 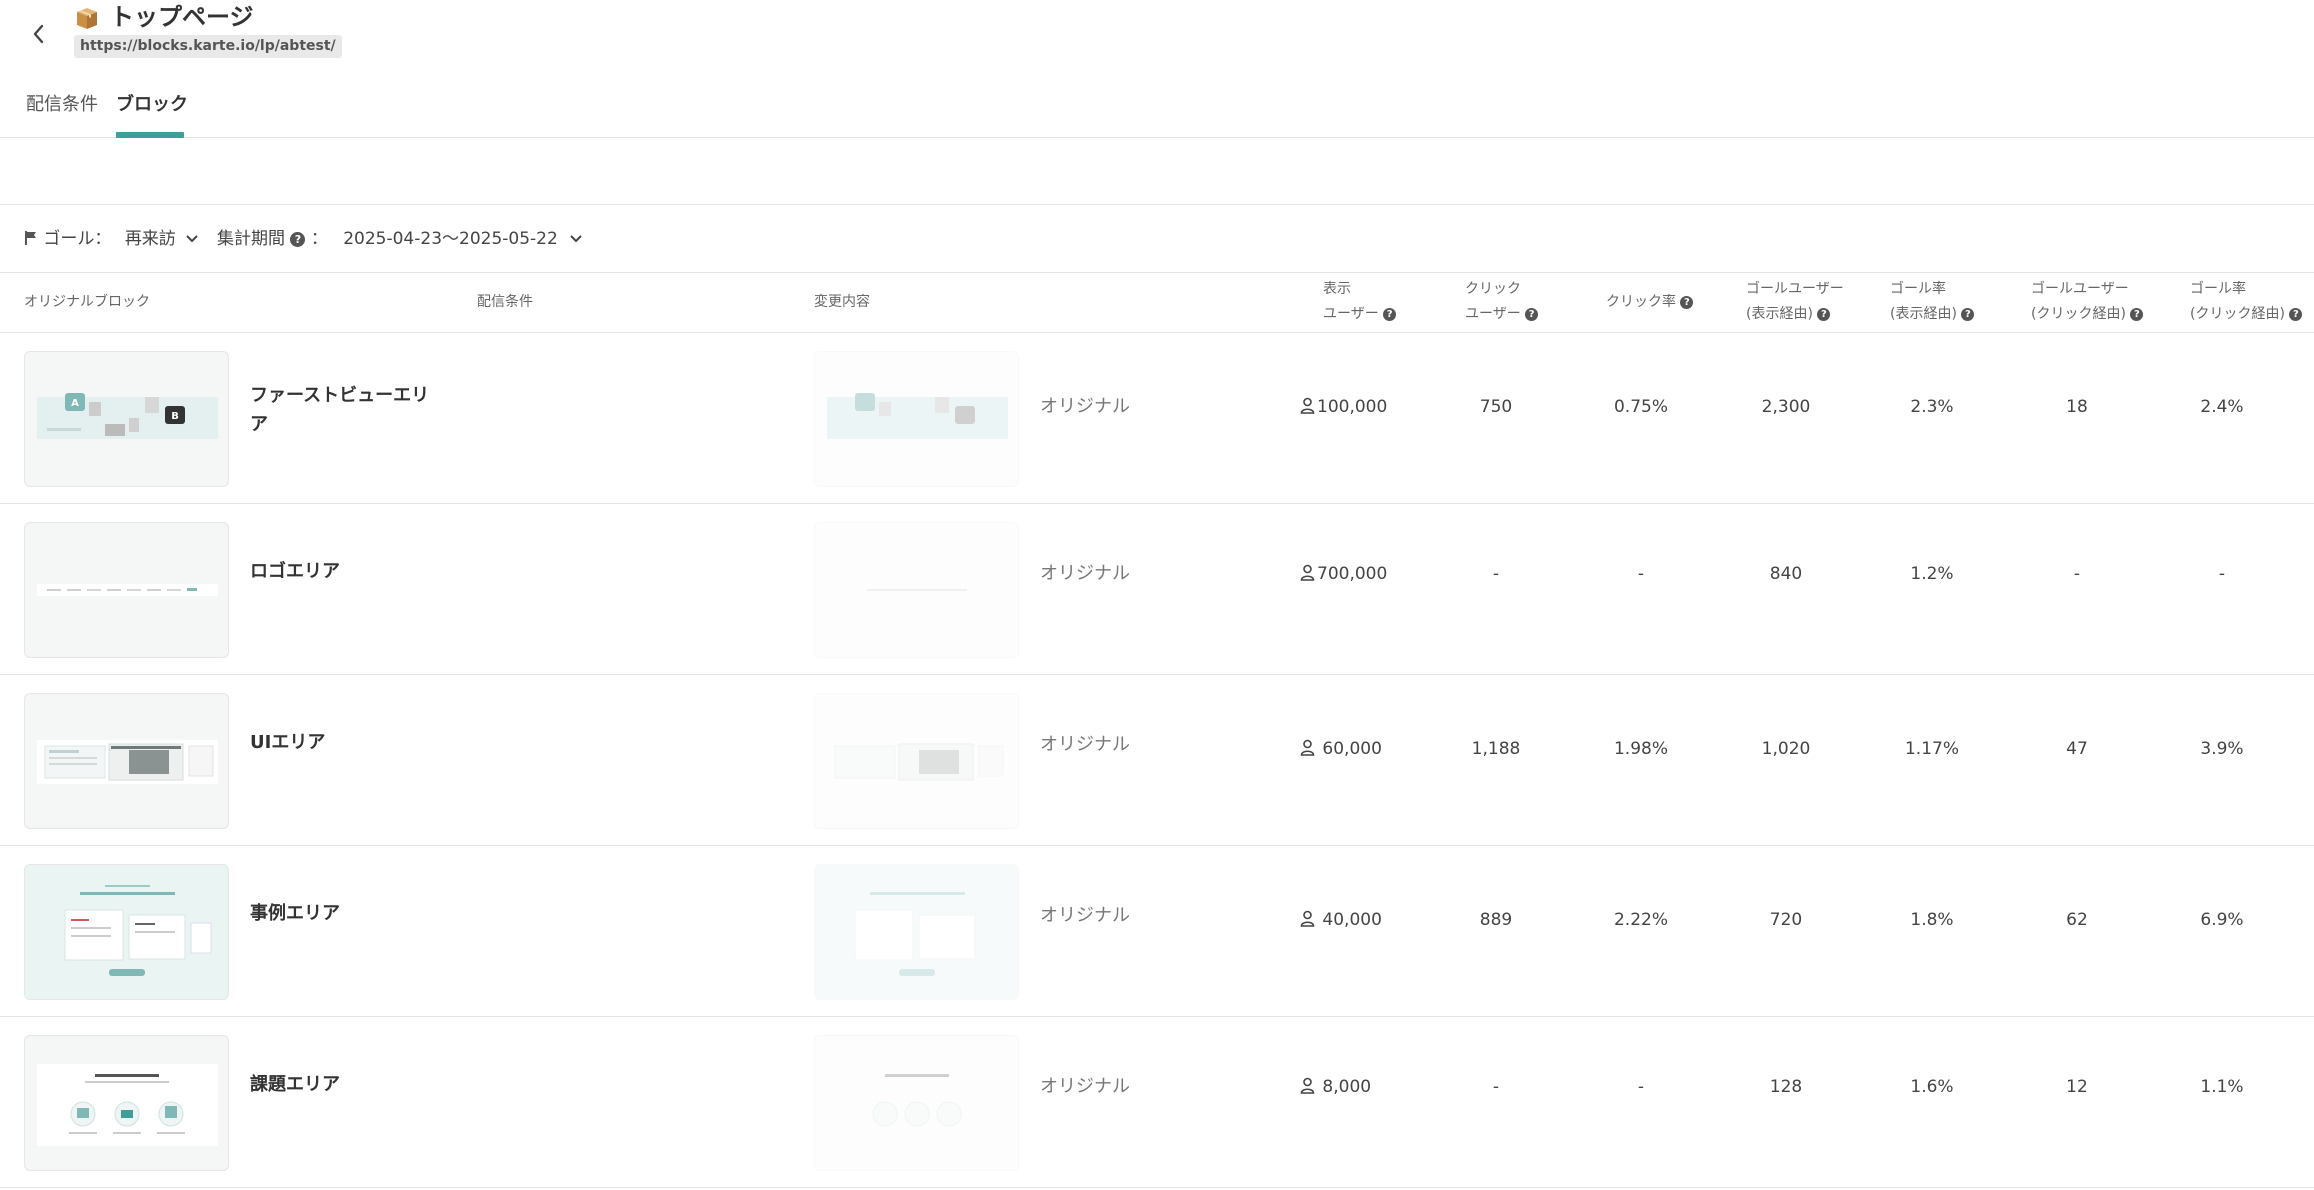 What do you see at coordinates (1640, 749) in the screenshot?
I see `ctr: 1.98%` at bounding box center [1640, 749].